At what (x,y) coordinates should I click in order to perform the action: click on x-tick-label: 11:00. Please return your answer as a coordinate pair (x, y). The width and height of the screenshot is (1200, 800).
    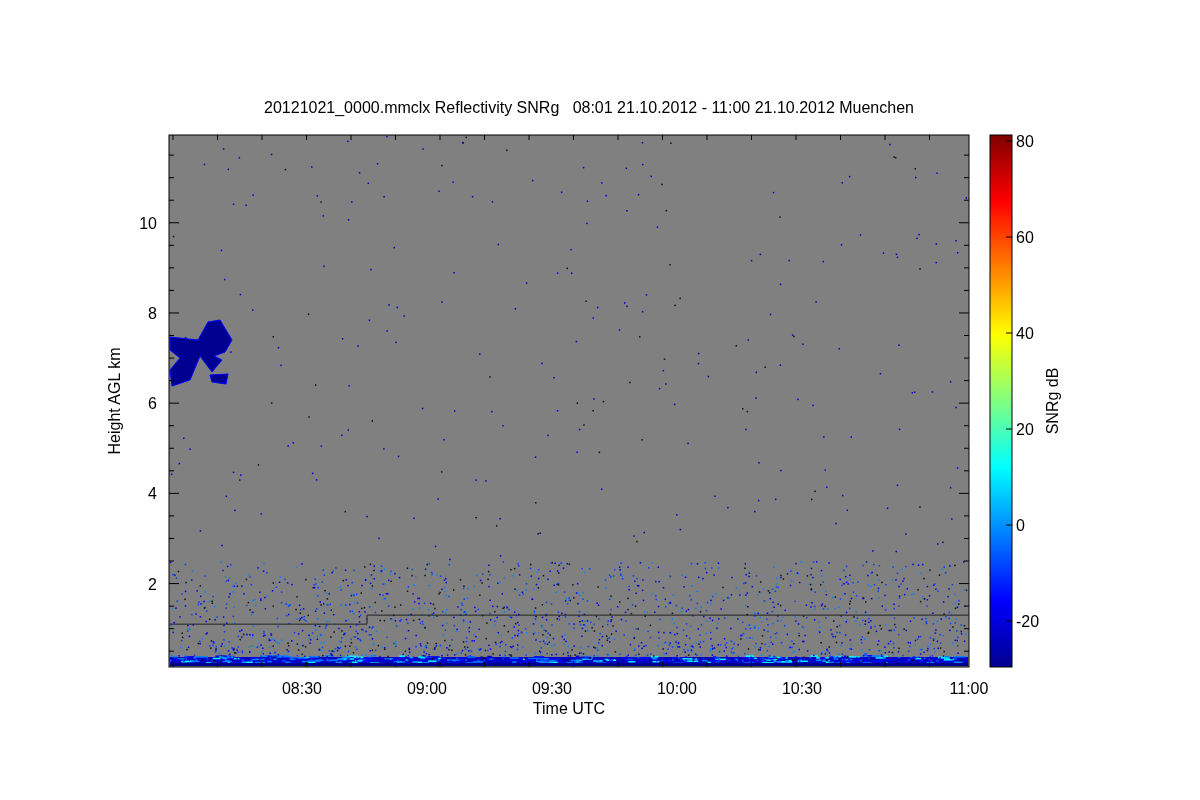
    Looking at the image, I should click on (969, 688).